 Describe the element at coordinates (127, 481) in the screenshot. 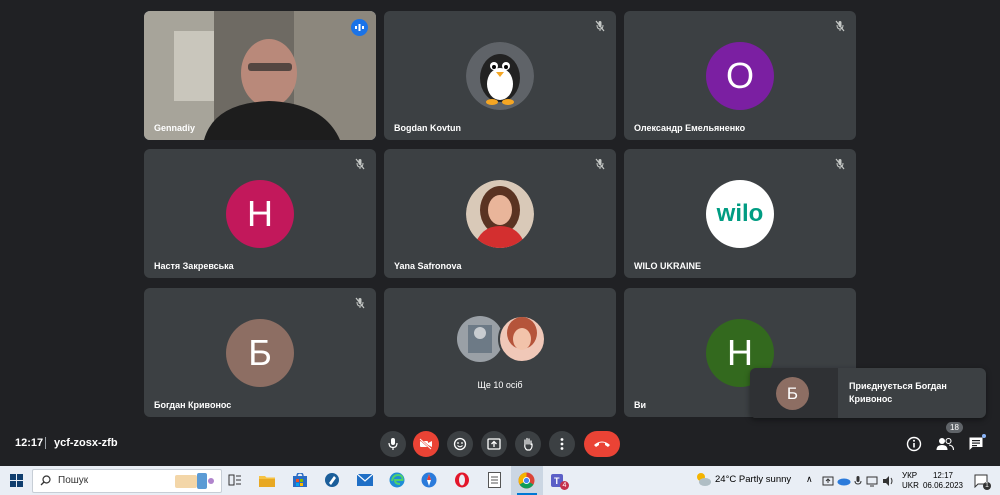

I see `taskbar-search: Пошук` at that location.